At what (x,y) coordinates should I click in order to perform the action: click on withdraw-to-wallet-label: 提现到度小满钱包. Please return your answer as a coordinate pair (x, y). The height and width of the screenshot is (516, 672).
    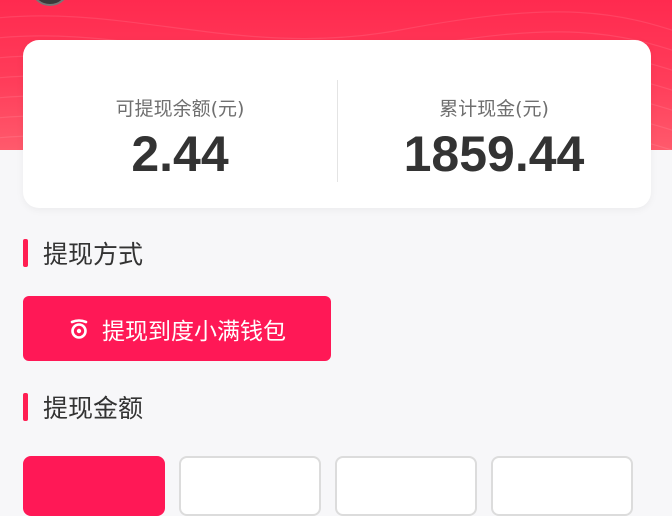
    Looking at the image, I should click on (194, 331).